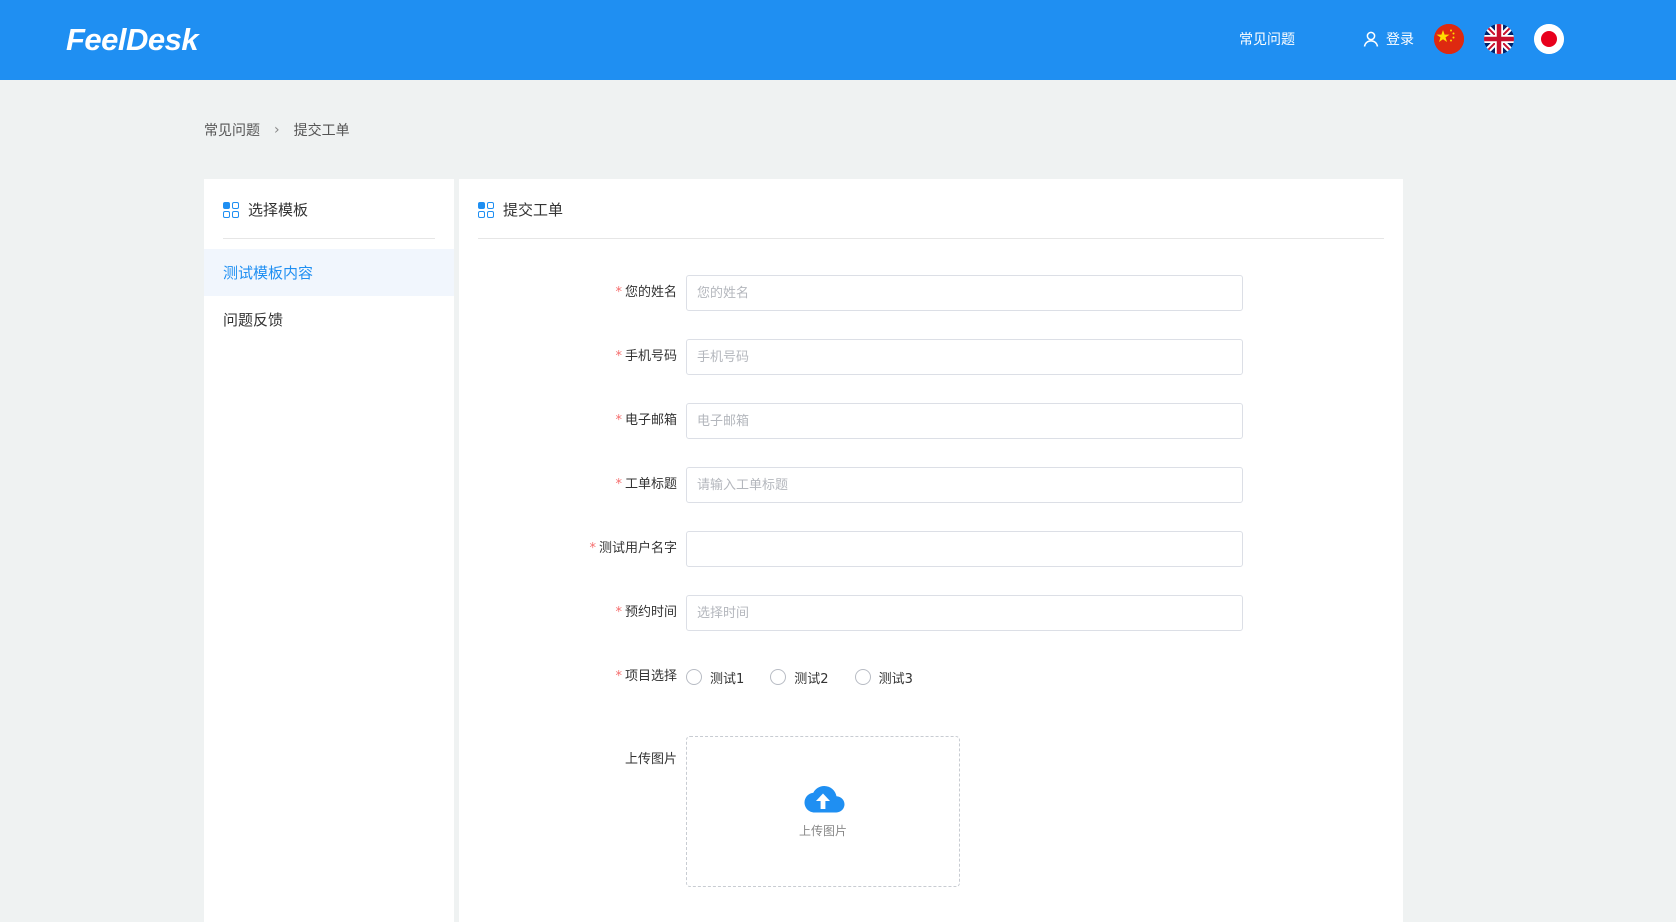 Image resolution: width=1676 pixels, height=922 pixels. I want to click on upload-image-dropzone: 上传图片, so click(823, 811).